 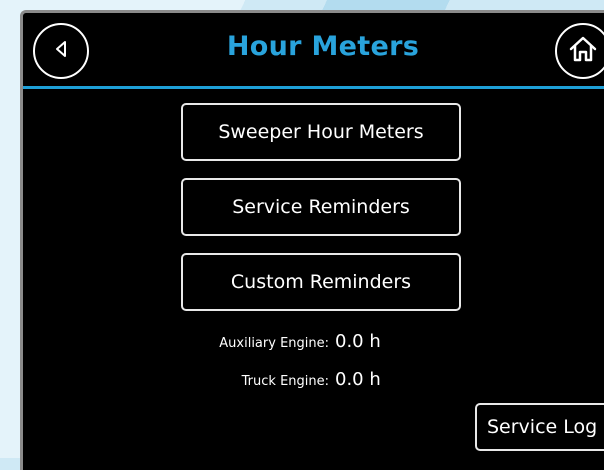 What do you see at coordinates (583, 51) in the screenshot?
I see `home-icon` at bounding box center [583, 51].